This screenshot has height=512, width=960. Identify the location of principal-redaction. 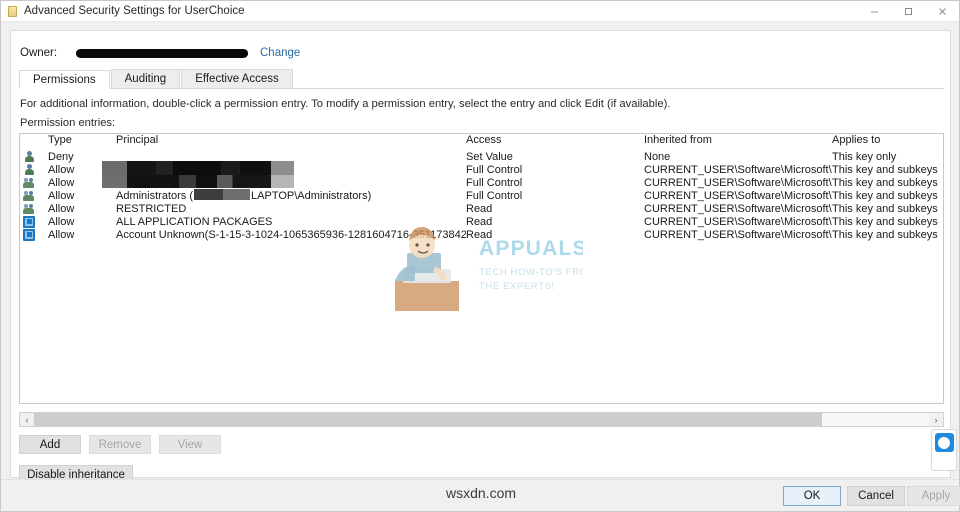
(222, 194).